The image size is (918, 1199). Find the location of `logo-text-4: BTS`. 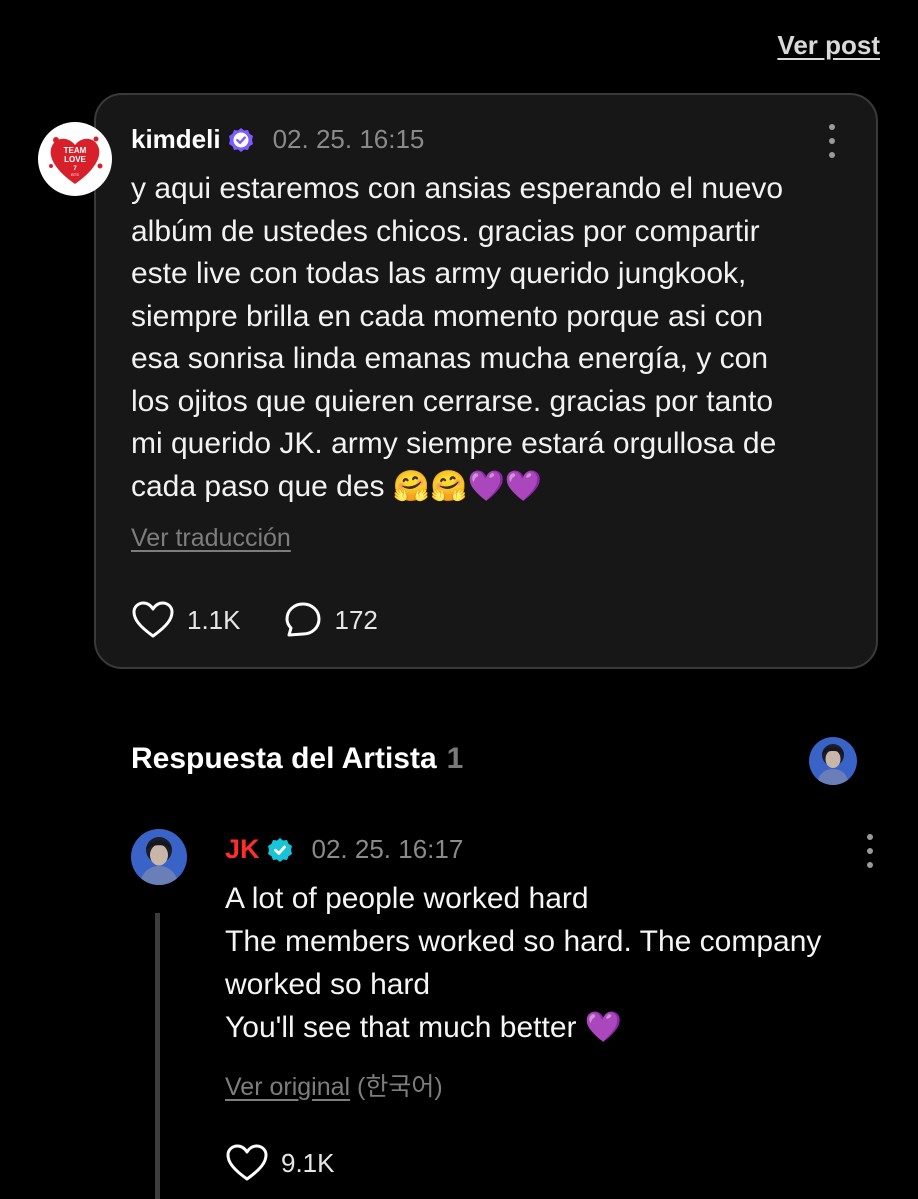

logo-text-4: BTS is located at coordinates (75, 174).